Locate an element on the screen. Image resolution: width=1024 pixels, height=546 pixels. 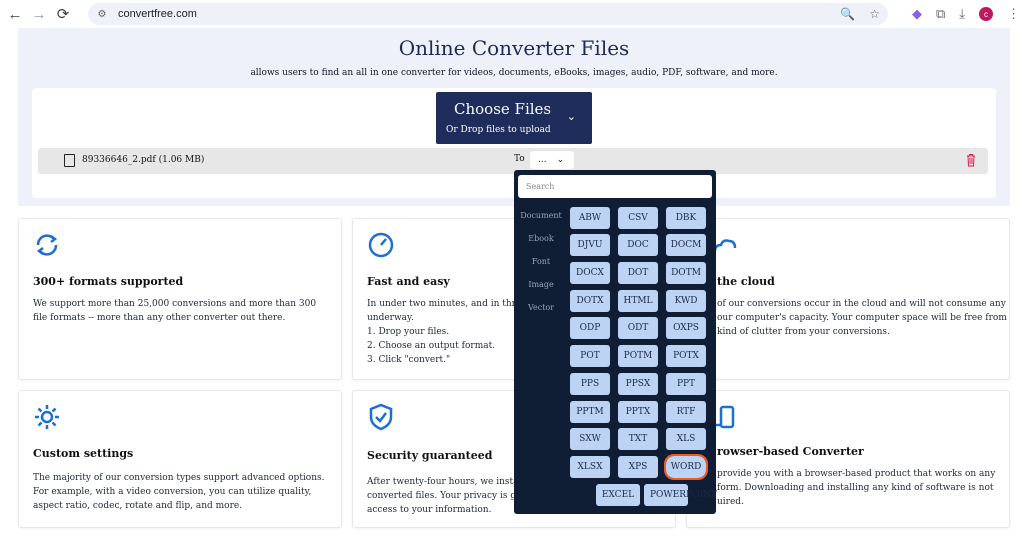
format-option-odp: ODP is located at coordinates (590, 328).